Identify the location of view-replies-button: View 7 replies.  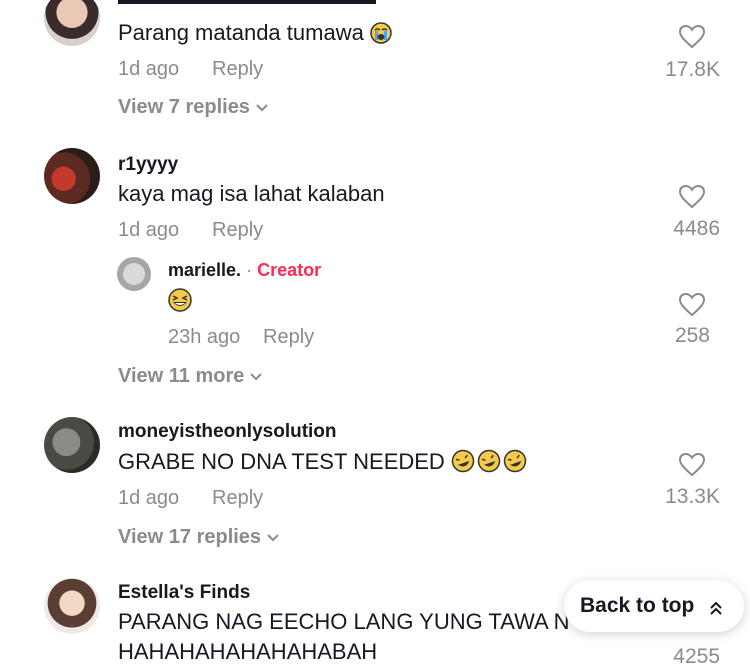
(193, 107).